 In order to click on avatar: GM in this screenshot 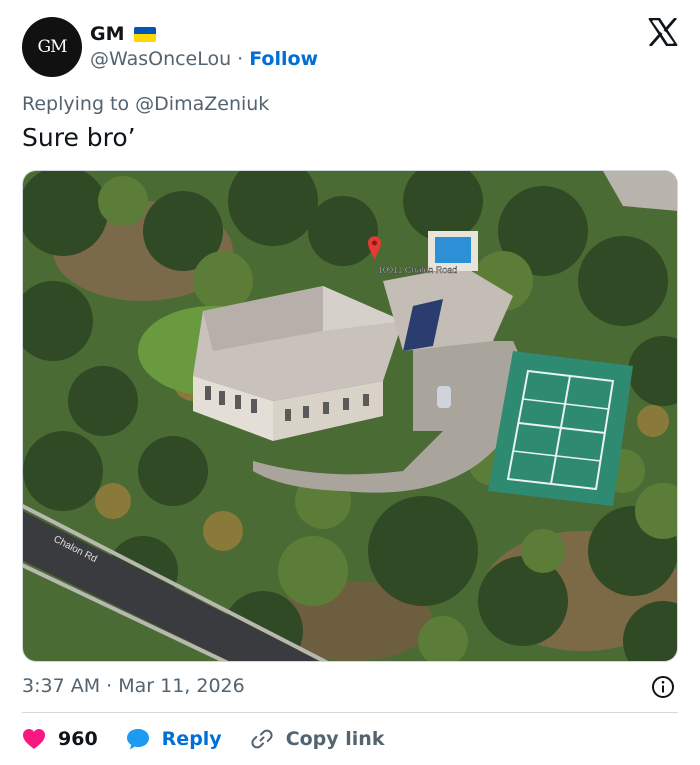, I will do `click(52, 47)`.